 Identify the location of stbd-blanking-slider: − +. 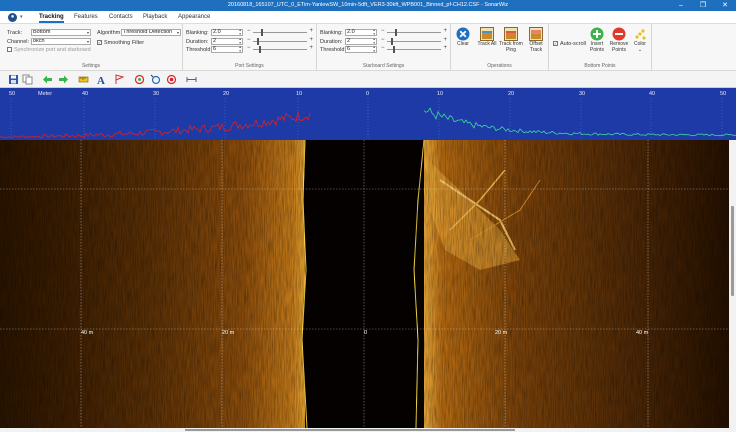
(414, 32).